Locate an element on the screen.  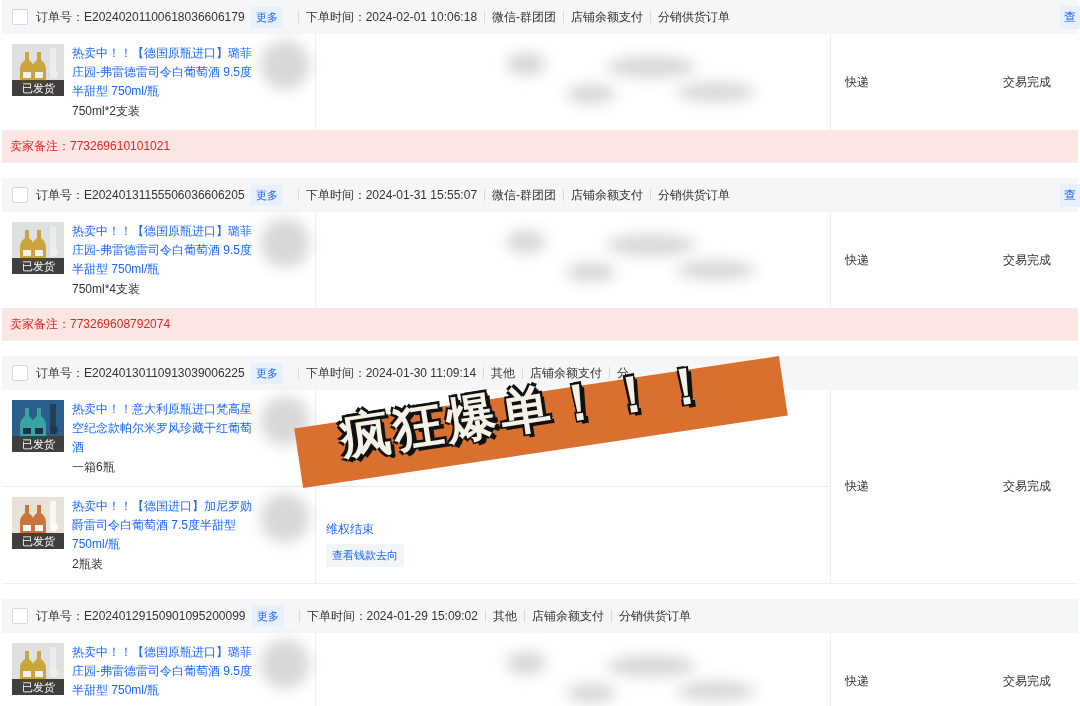
order-time: 下单时间：2024-02-01 10:06:18 is located at coordinates (391, 17).